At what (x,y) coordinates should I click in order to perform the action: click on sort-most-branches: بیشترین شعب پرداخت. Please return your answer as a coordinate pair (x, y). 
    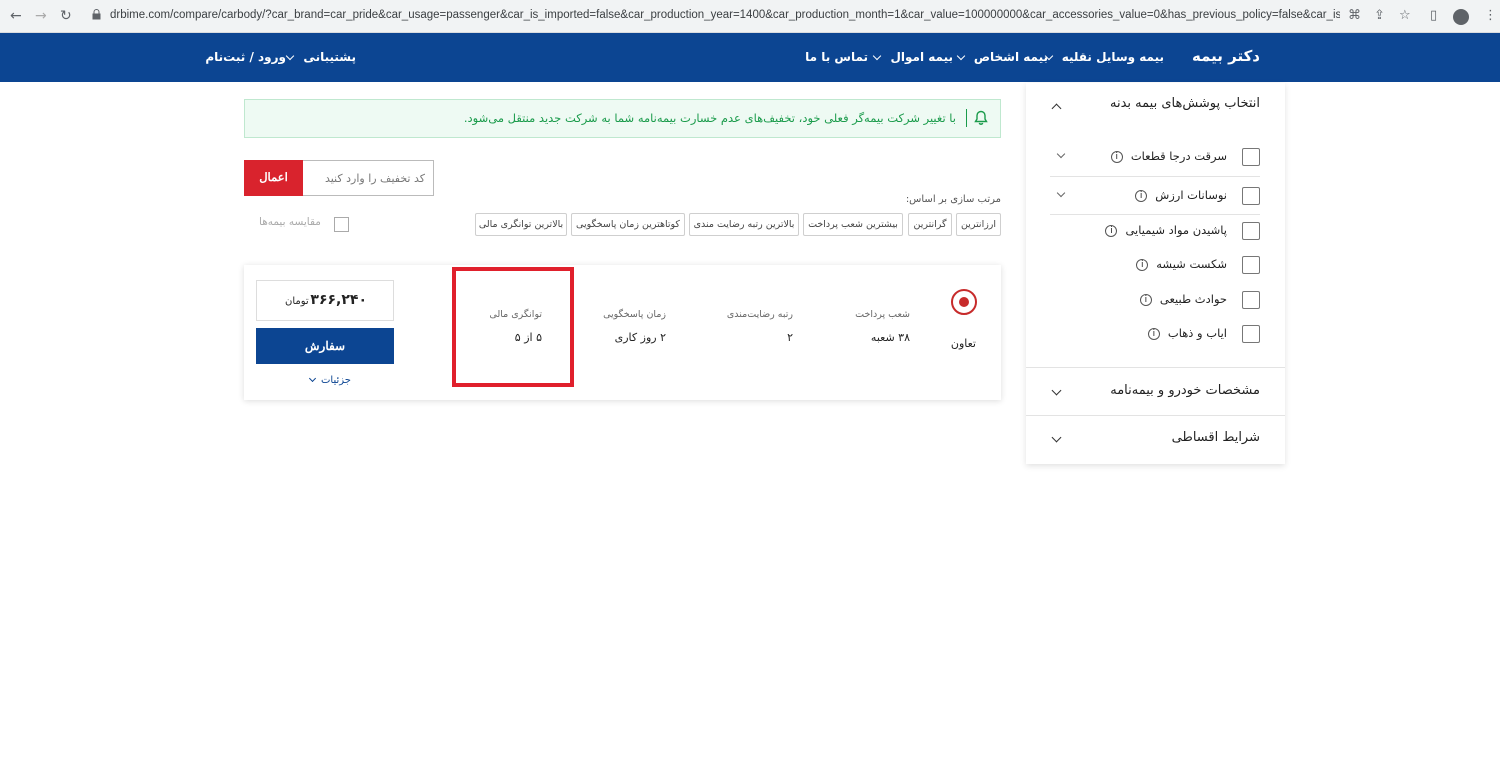
    Looking at the image, I should click on (853, 224).